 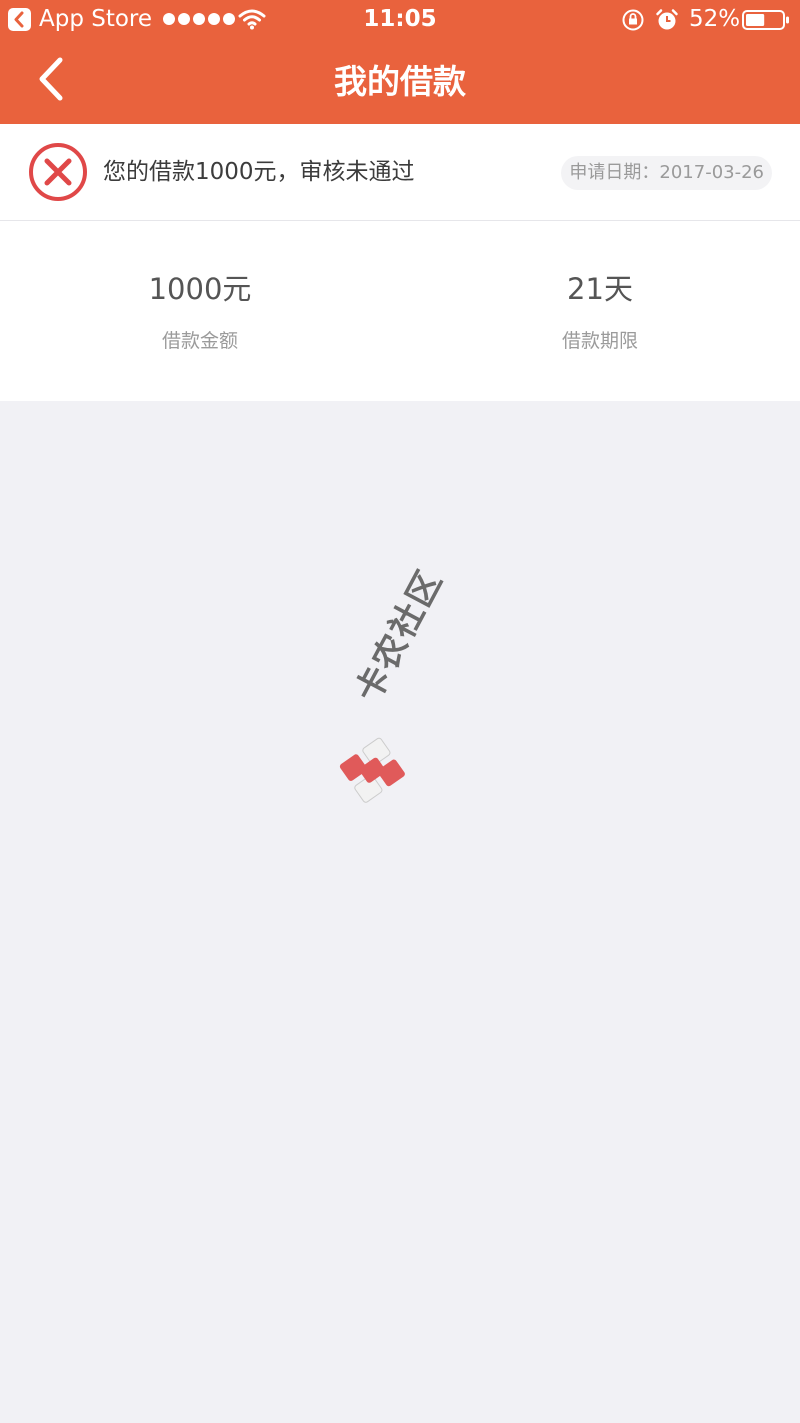 What do you see at coordinates (58, 172) in the screenshot?
I see `rejected-icon` at bounding box center [58, 172].